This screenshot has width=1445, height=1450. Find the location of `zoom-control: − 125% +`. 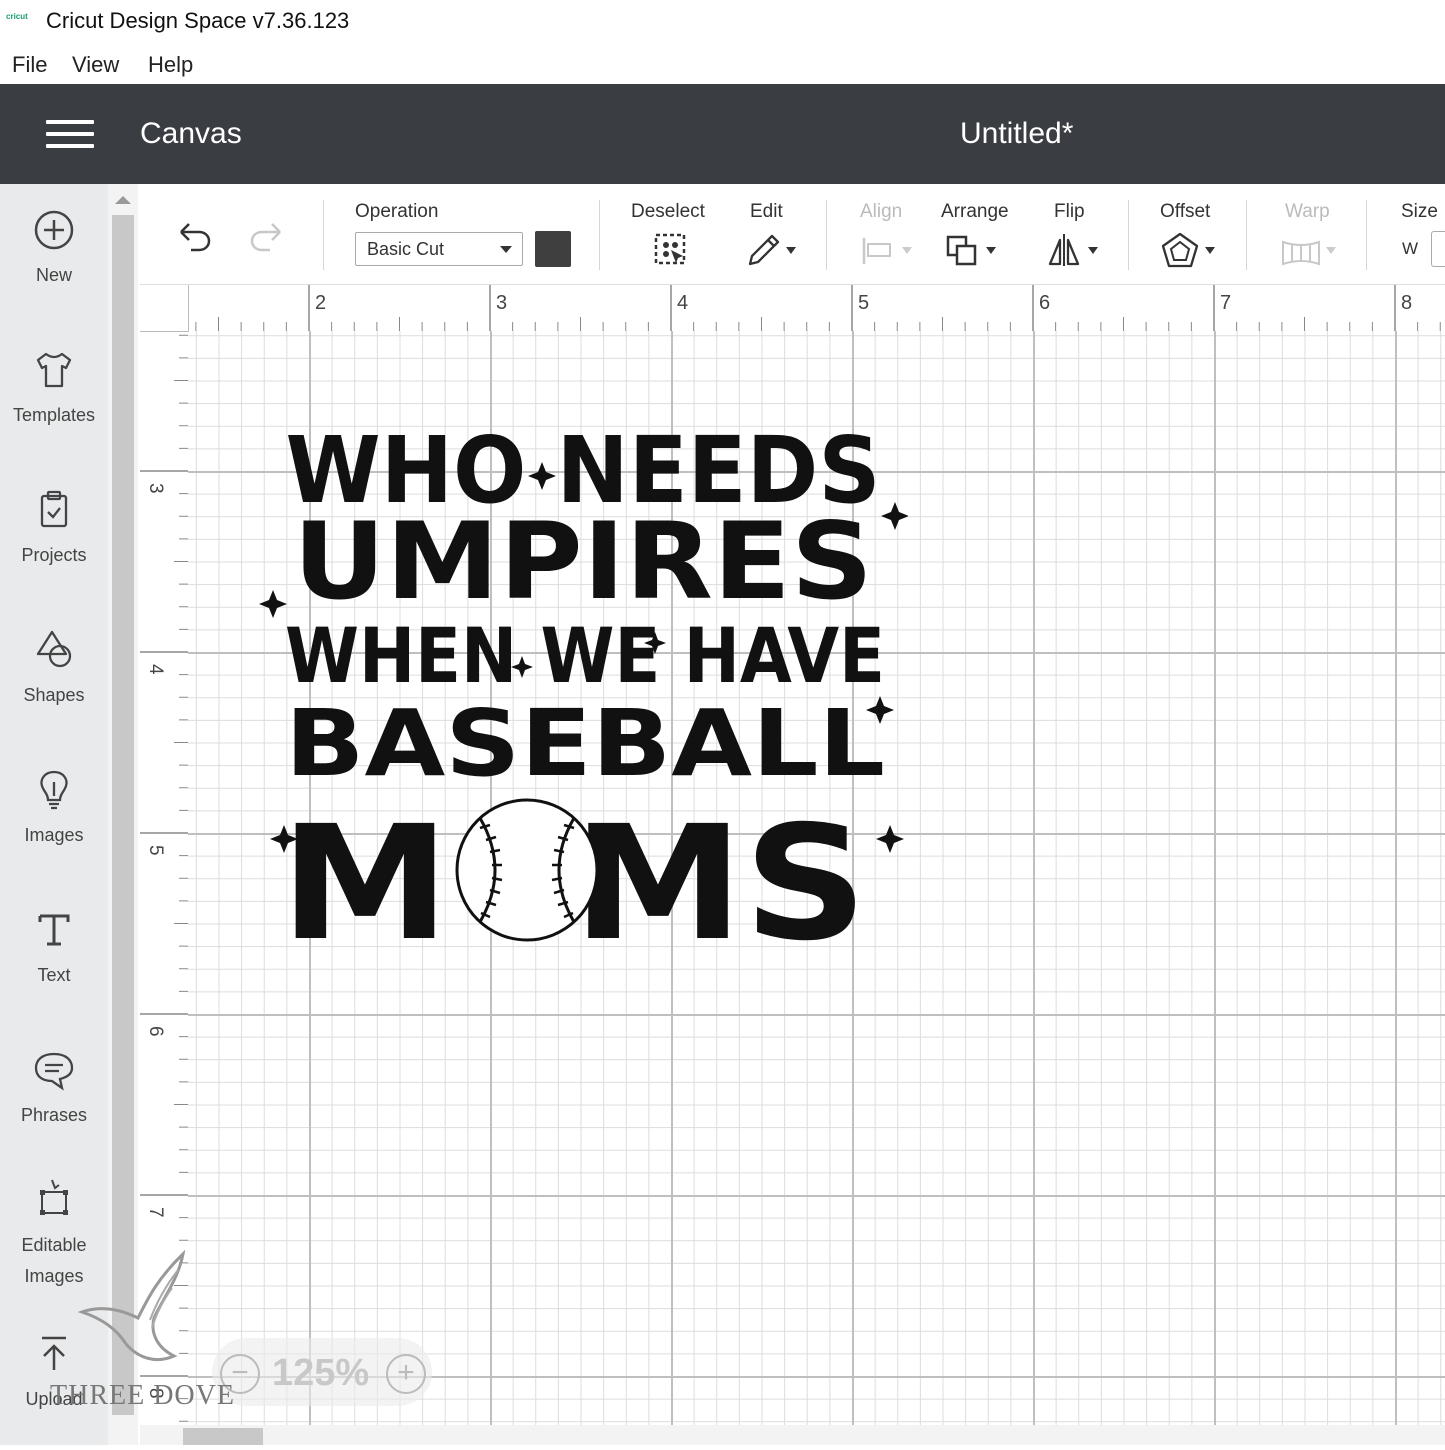

zoom-control: − 125% + is located at coordinates (322, 1372).